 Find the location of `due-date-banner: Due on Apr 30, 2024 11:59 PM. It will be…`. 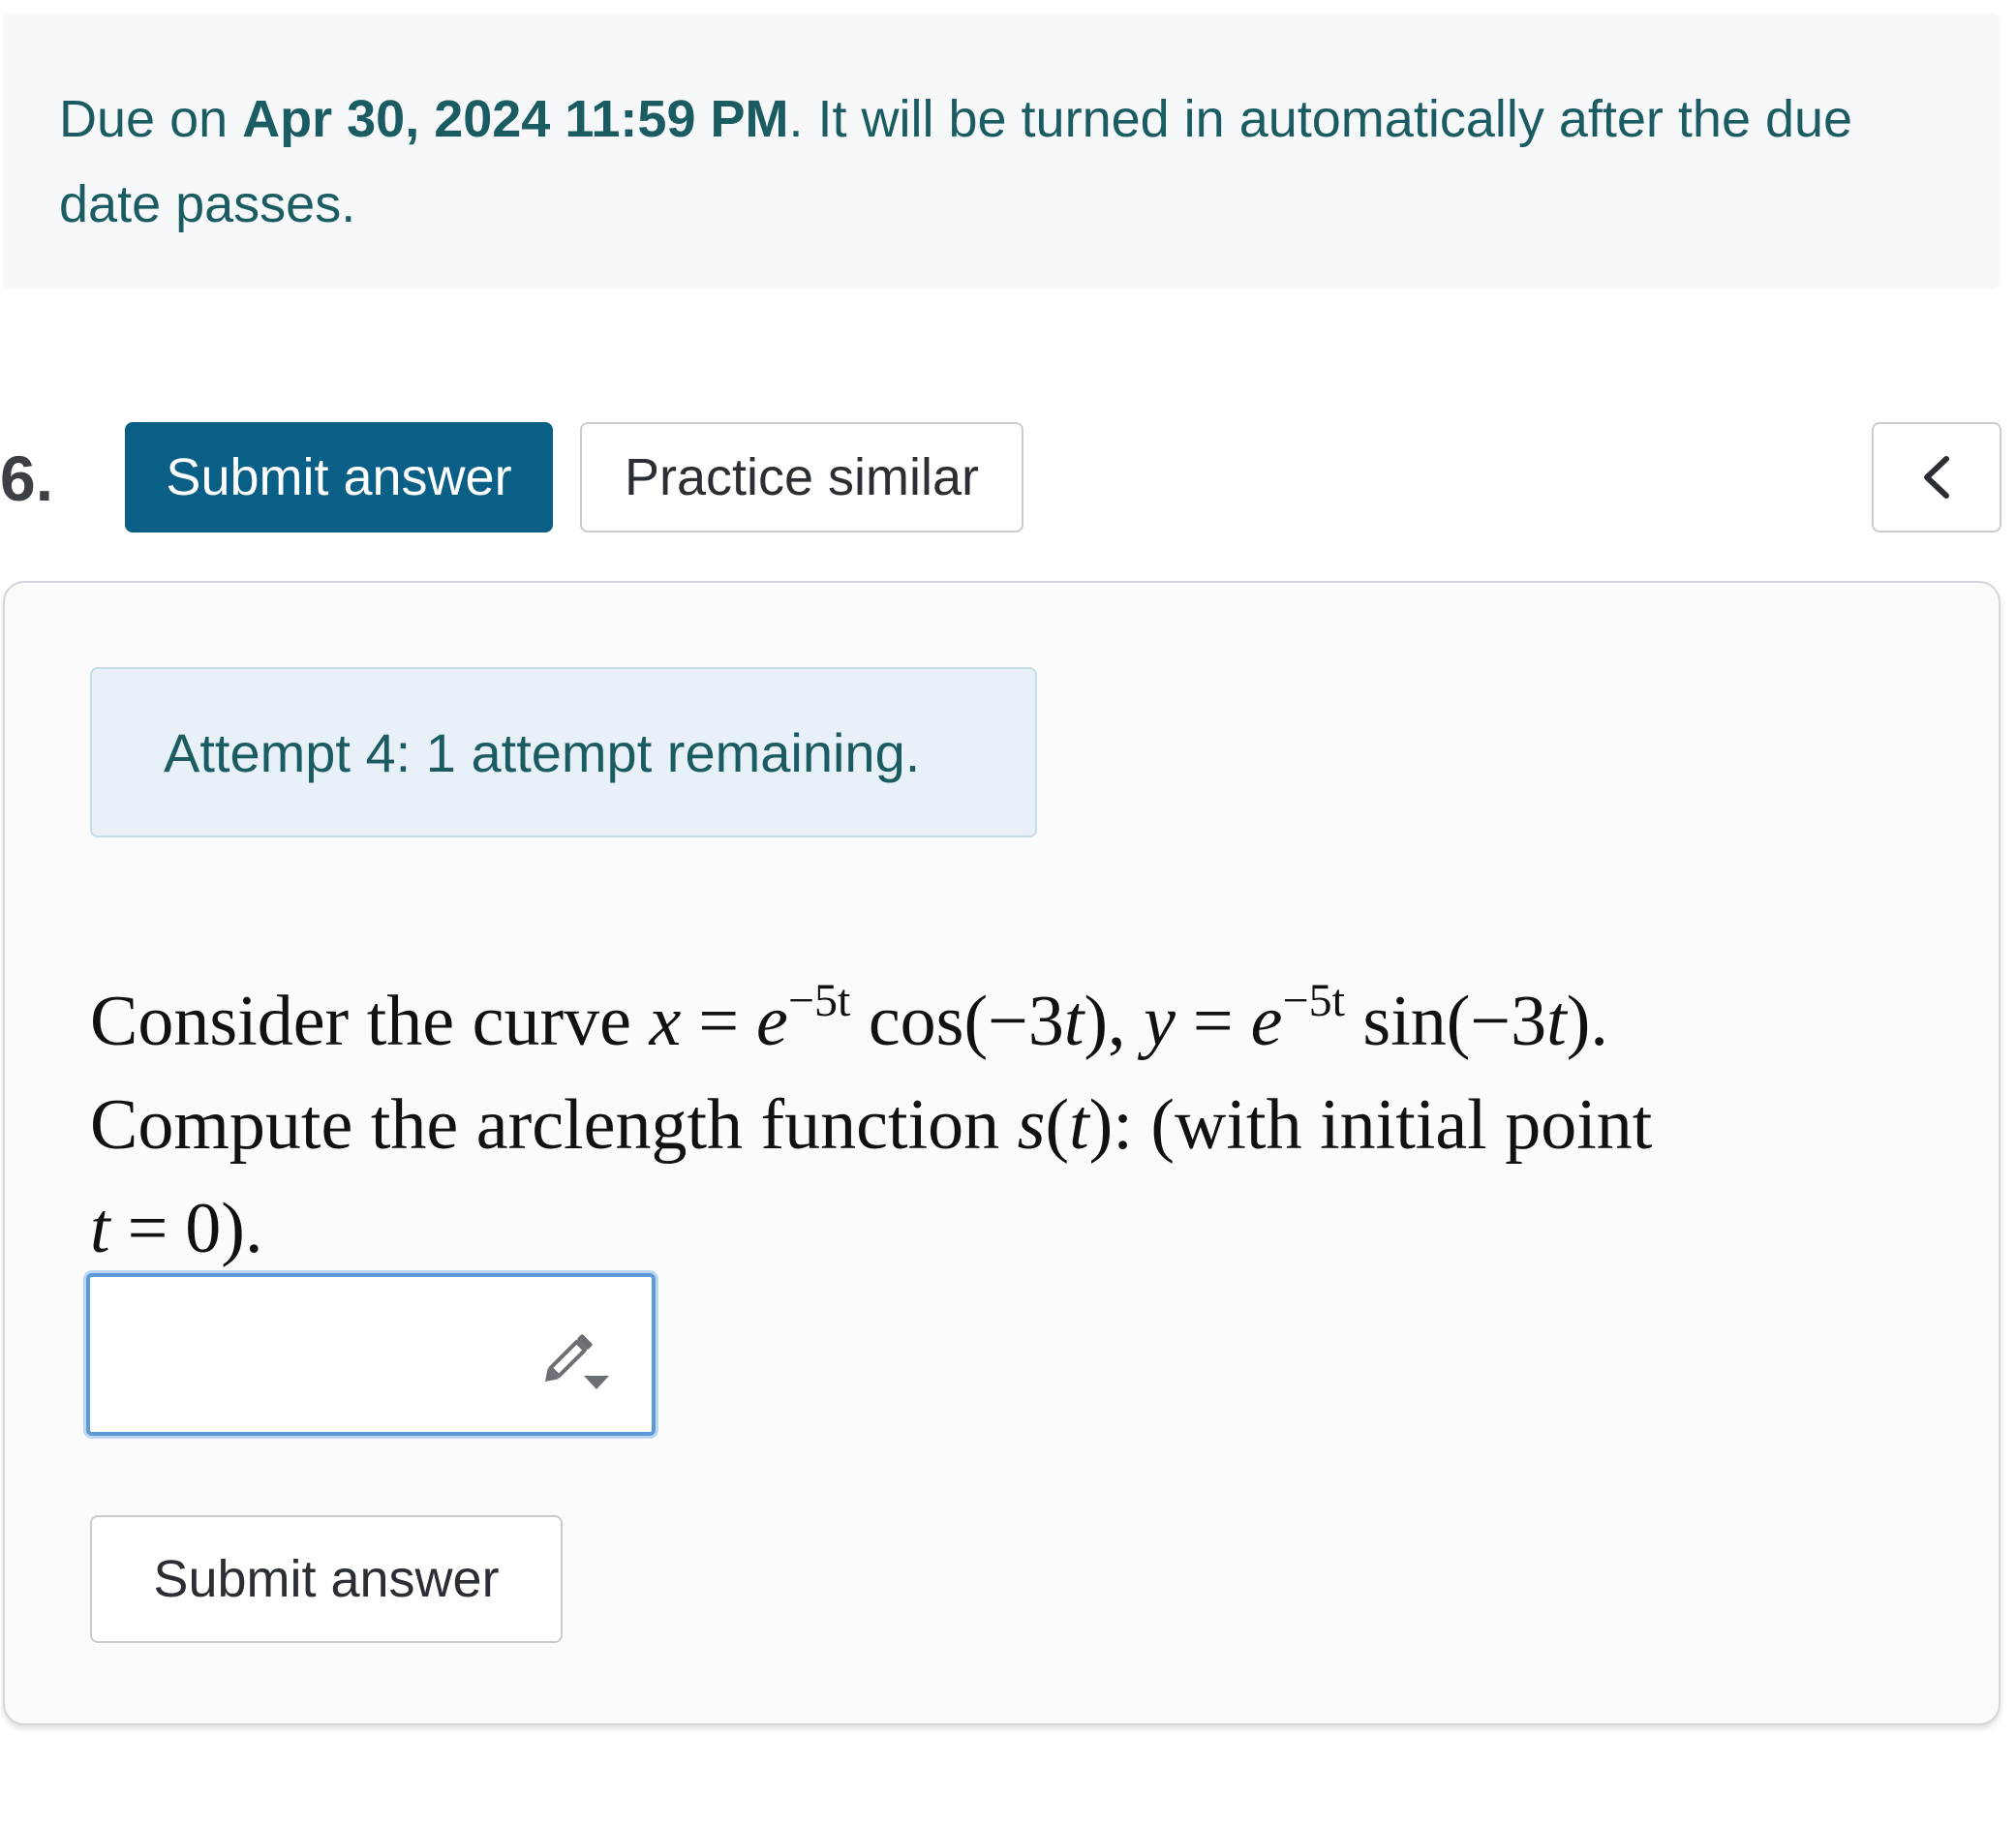

due-date-banner: Due on Apr 30, 2024 11:59 PM. It will be… is located at coordinates (1002, 151).